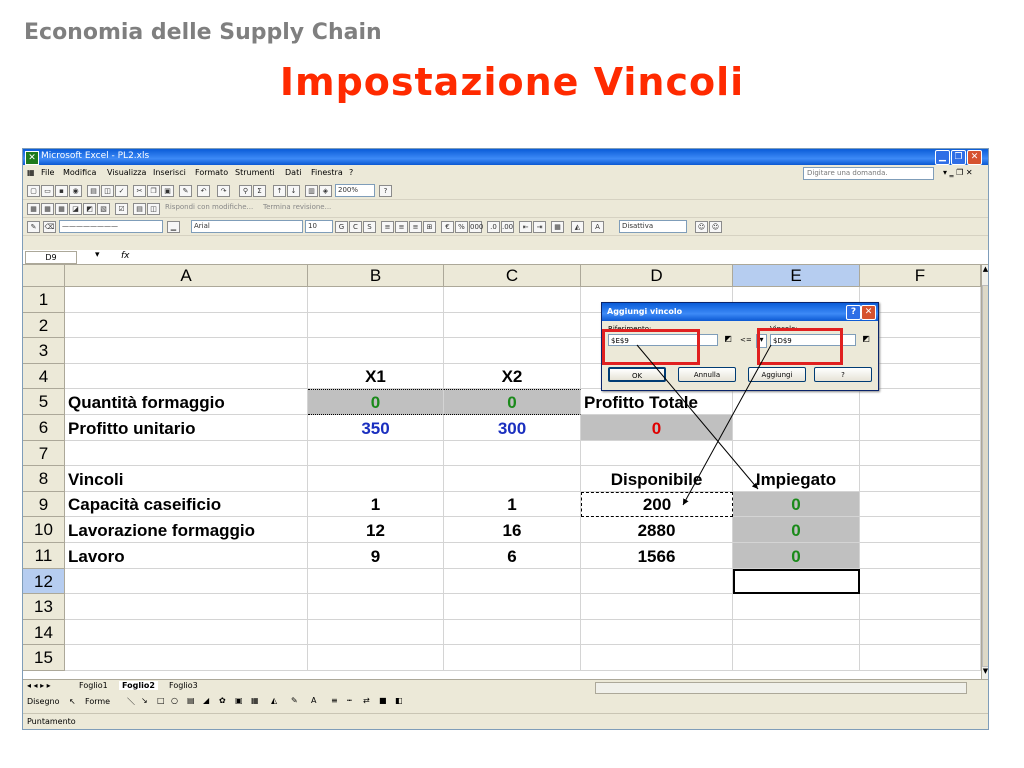 This screenshot has height=768, width=1024. I want to click on slide-title: Impostazione Vincoli, so click(512, 82).